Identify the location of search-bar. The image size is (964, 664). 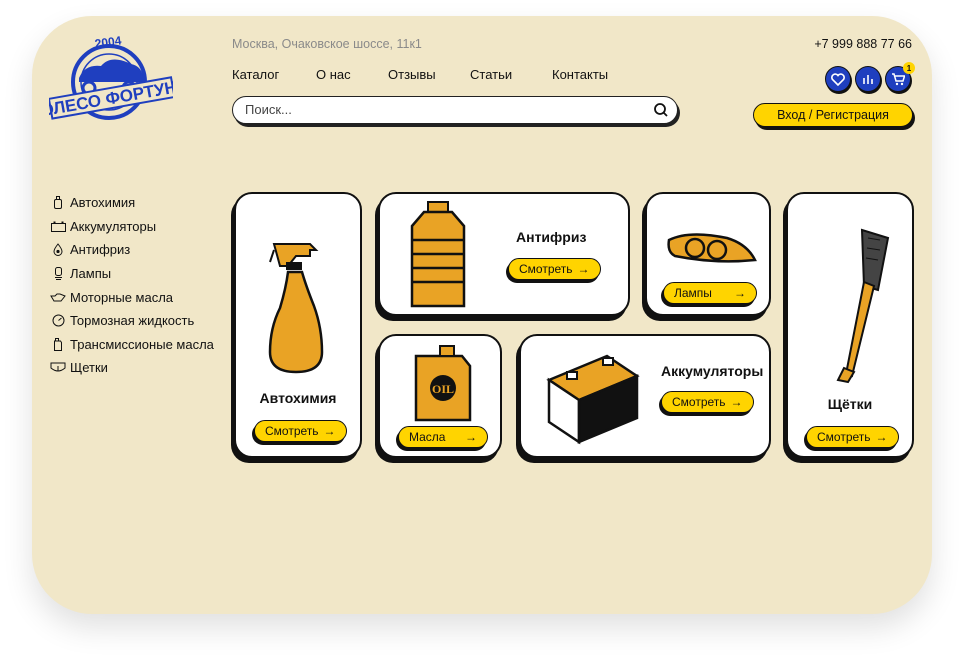
(455, 110).